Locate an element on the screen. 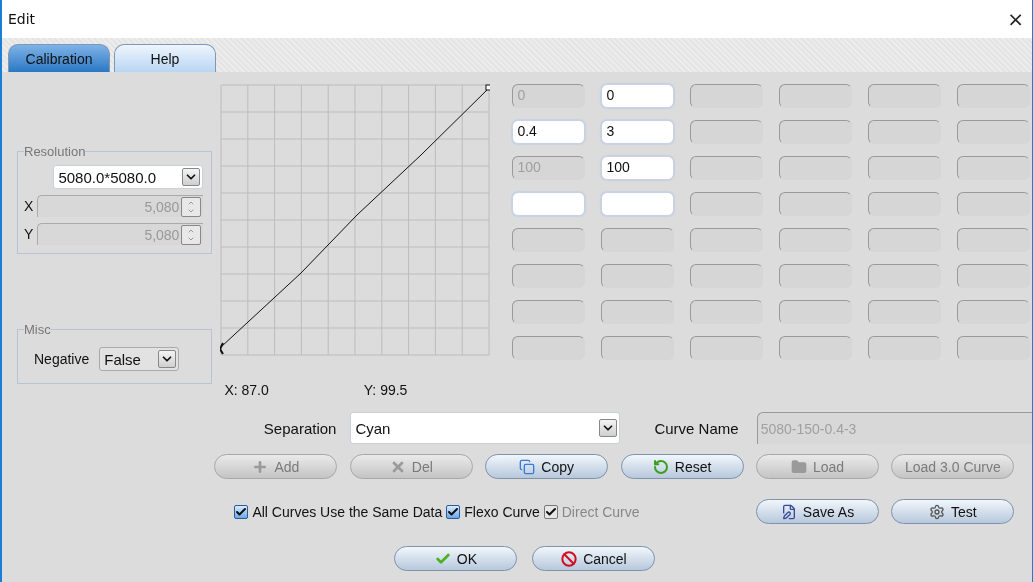  gear-icon is located at coordinates (937, 511).